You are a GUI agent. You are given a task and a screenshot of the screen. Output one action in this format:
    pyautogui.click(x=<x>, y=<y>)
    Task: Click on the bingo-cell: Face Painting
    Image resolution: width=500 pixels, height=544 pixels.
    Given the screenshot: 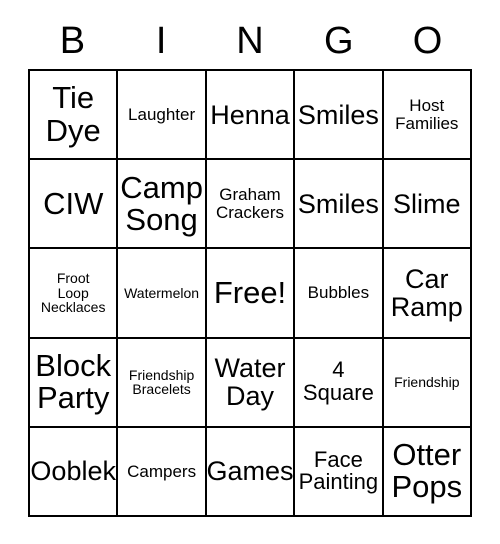 What is the action you would take?
    pyautogui.click(x=339, y=472)
    